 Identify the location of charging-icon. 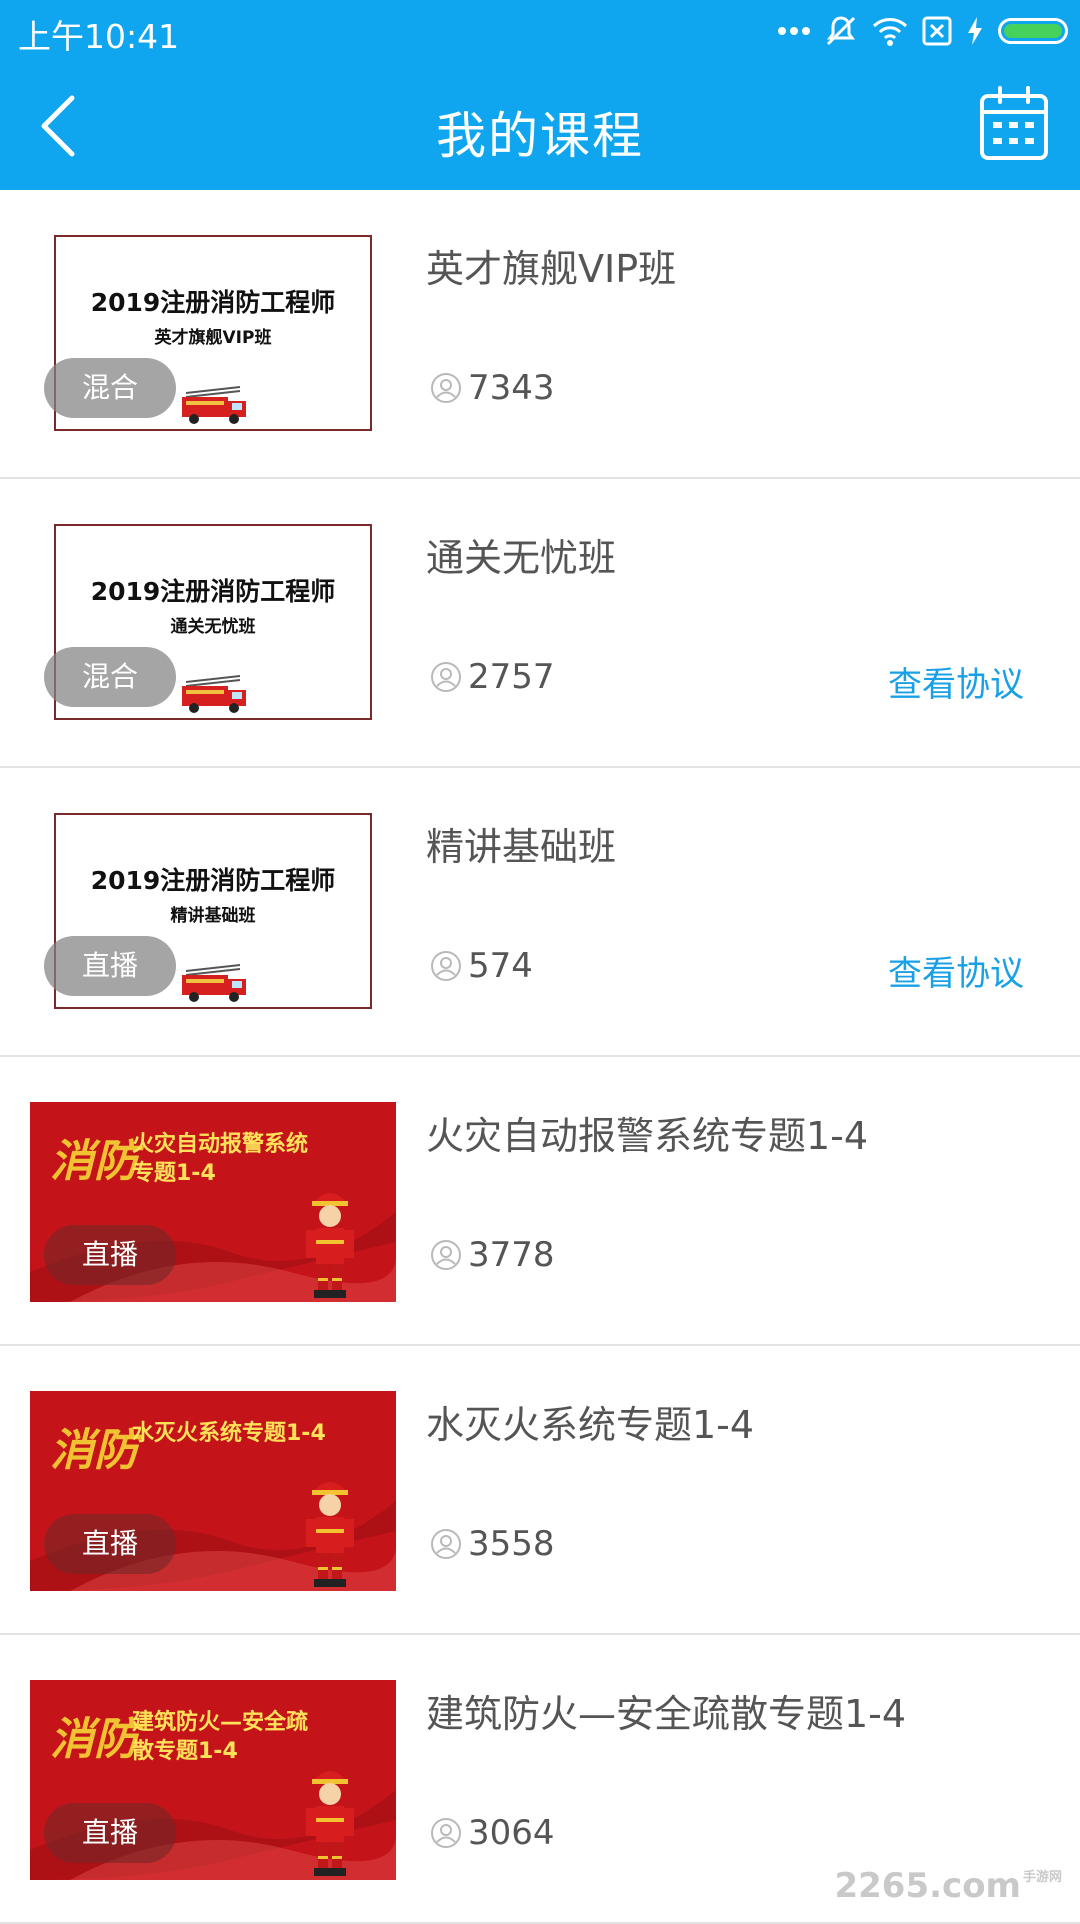
(975, 31).